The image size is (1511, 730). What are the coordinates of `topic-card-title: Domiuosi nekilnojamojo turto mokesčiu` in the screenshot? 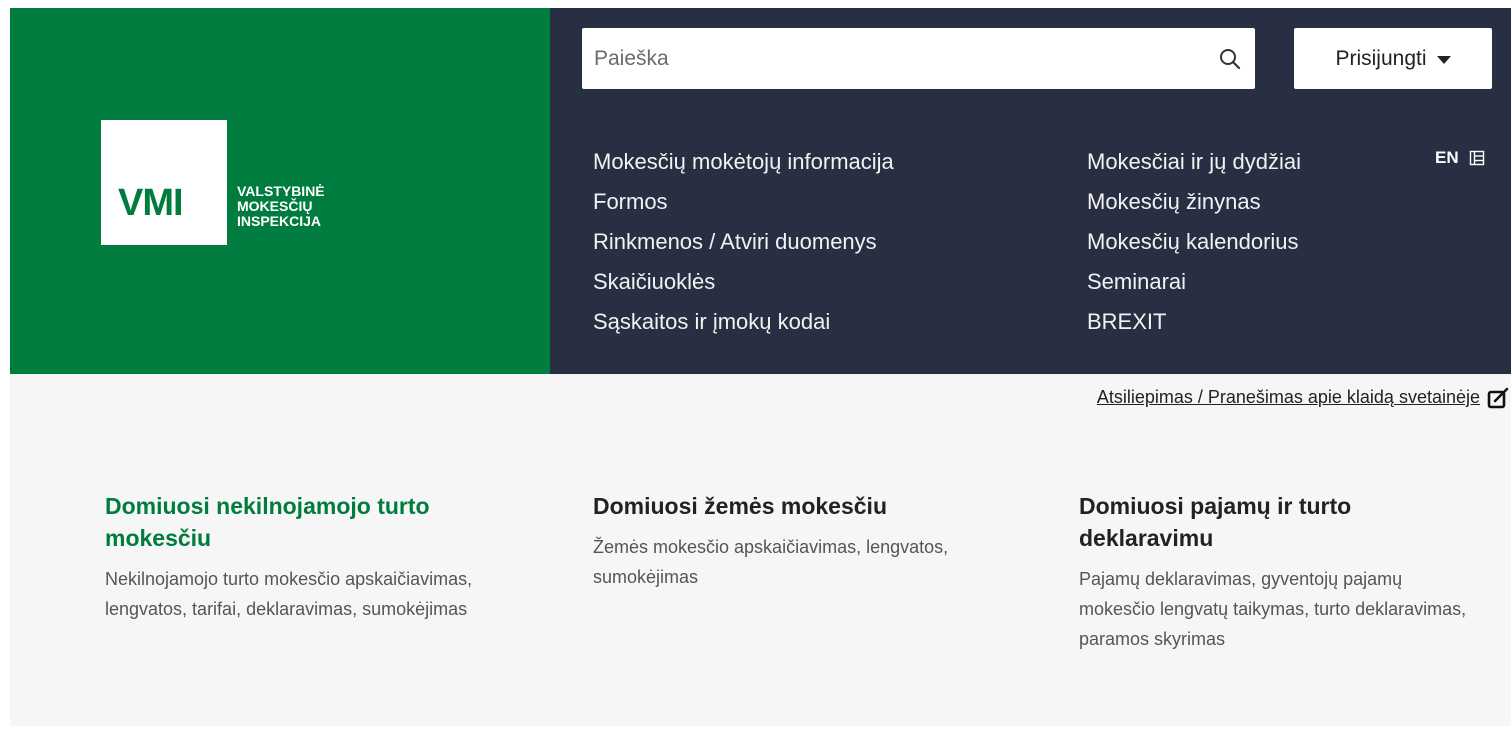 It's located at (295, 522).